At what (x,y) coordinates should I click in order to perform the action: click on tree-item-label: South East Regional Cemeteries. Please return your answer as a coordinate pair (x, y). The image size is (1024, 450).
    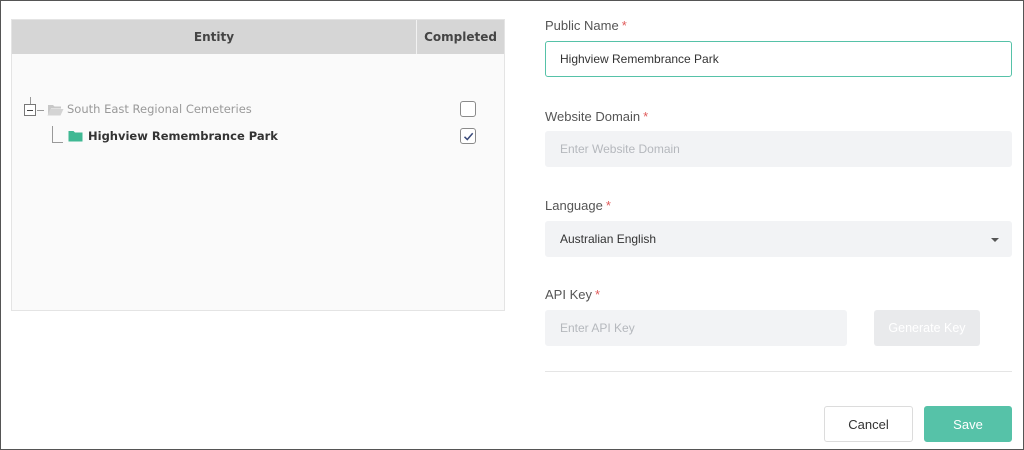
    Looking at the image, I should click on (159, 109).